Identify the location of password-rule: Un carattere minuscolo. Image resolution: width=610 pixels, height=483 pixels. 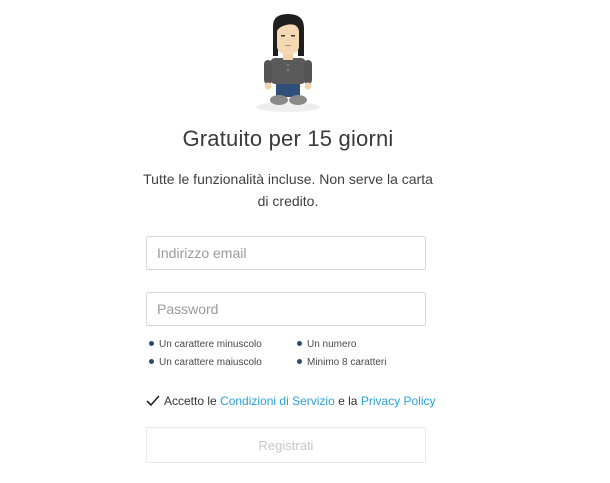
(205, 345).